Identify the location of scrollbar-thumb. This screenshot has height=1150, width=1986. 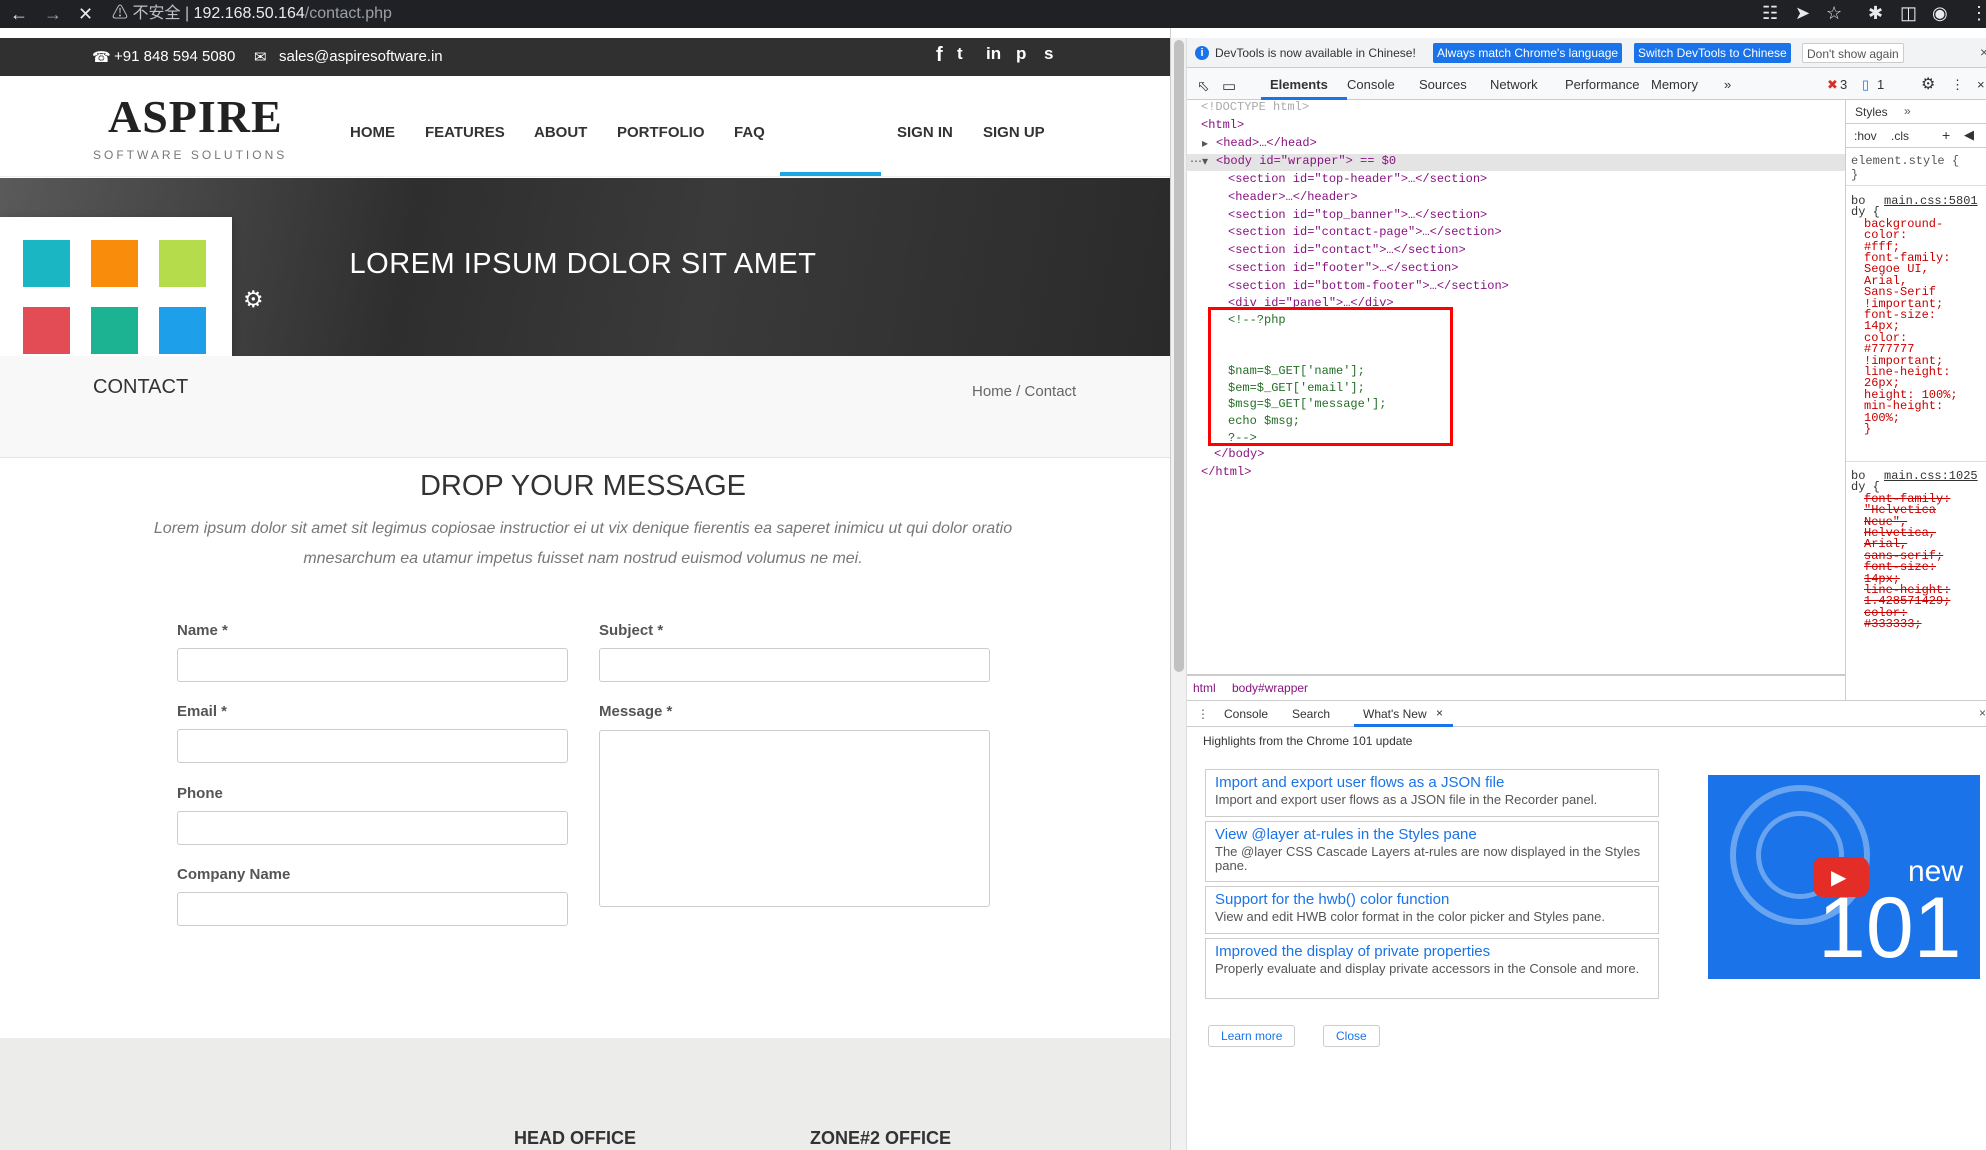
(1179, 356).